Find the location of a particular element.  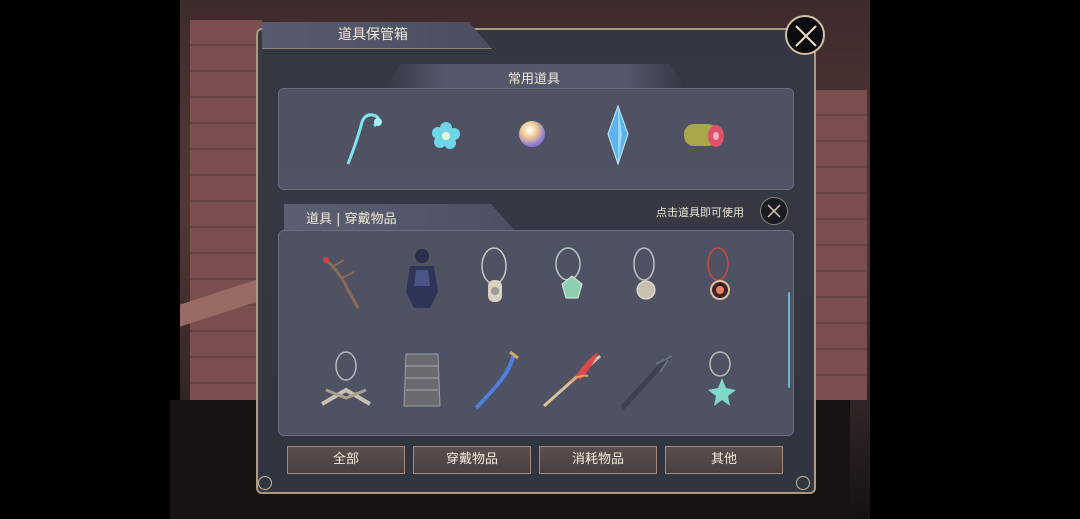

crystal-icon is located at coordinates (618, 135).